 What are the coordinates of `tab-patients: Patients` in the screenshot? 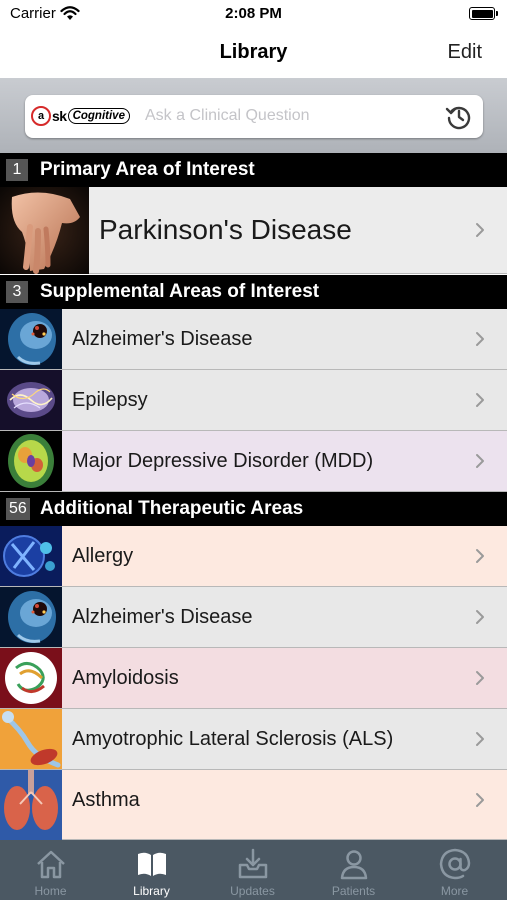 It's located at (353, 870).